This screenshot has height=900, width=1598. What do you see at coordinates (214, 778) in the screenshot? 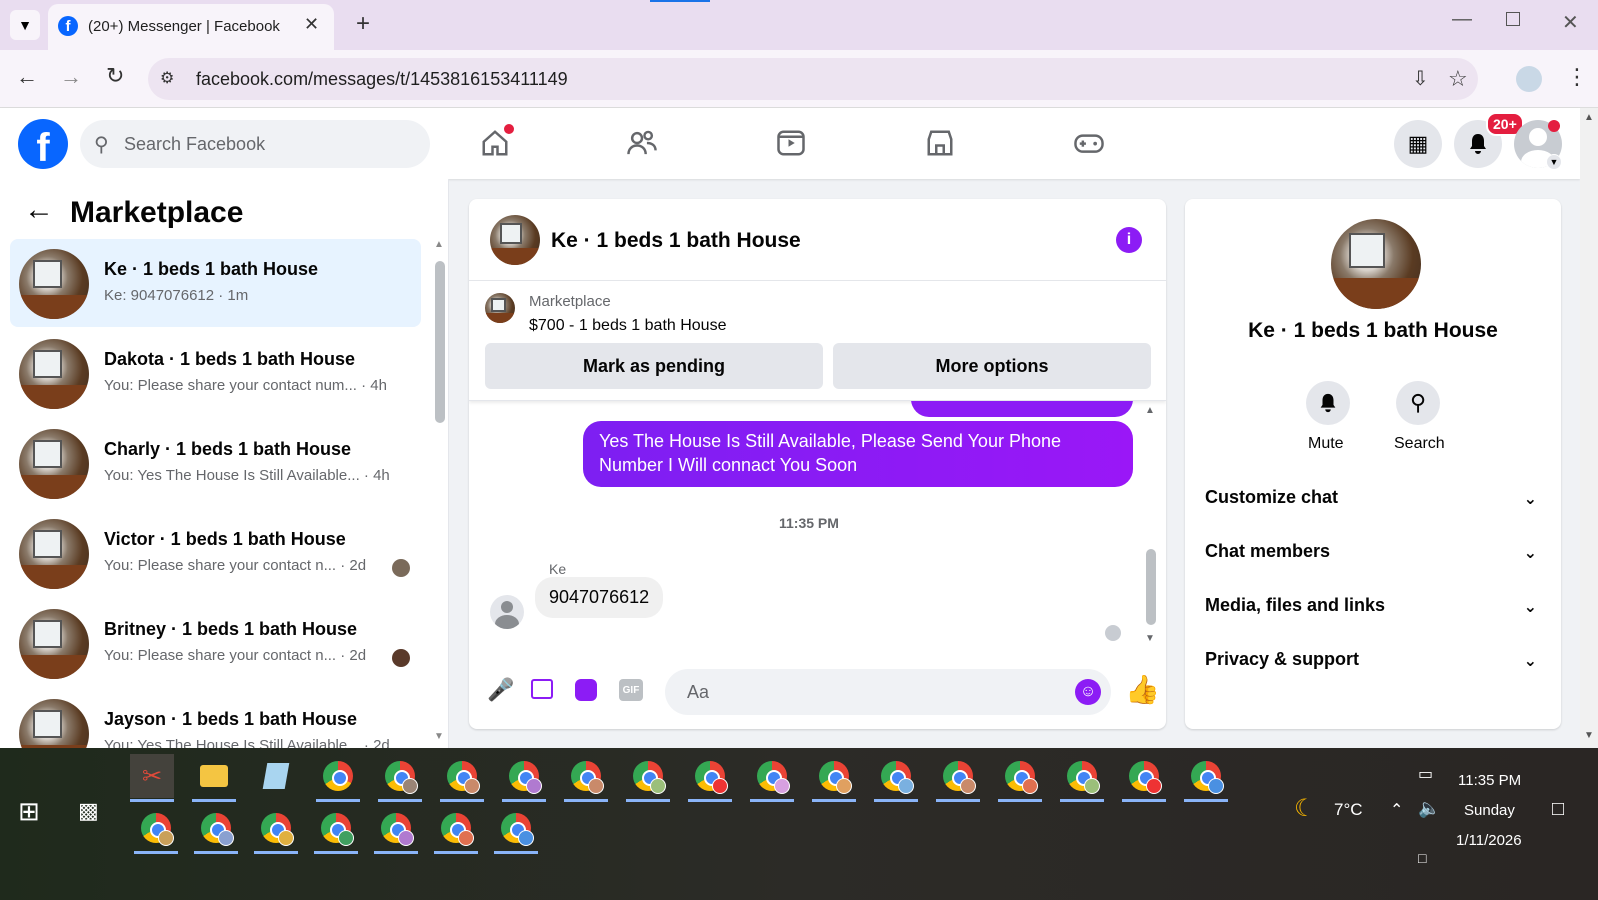
I see `taskbar-app-explorer` at bounding box center [214, 778].